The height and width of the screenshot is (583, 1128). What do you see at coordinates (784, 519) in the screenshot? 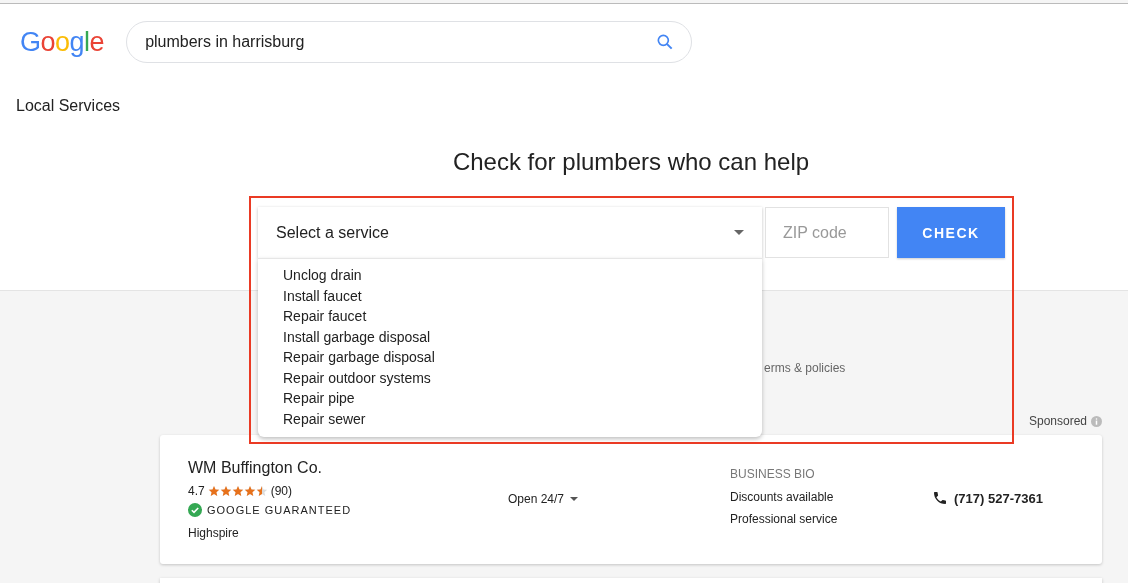
I see `bio-item: Professional service` at bounding box center [784, 519].